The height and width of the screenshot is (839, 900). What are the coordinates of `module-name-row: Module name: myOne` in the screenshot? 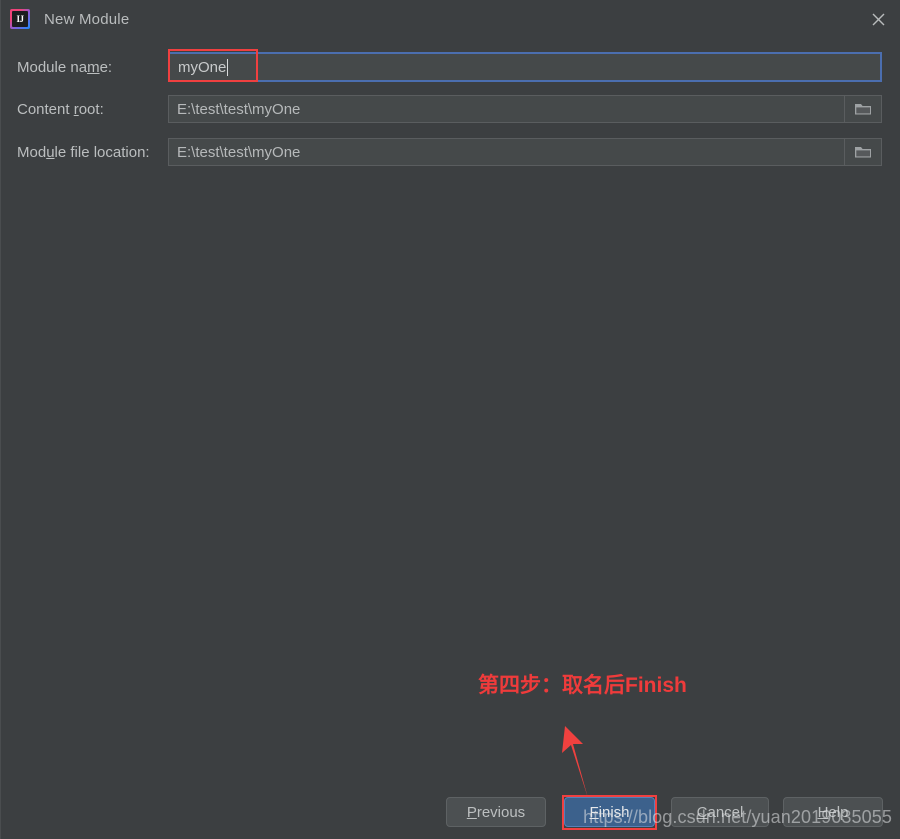 It's located at (450, 67).